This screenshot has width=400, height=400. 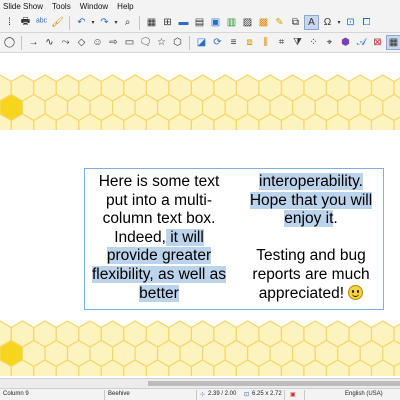 What do you see at coordinates (231, 22) in the screenshot?
I see `chart-icon: ▥` at bounding box center [231, 22].